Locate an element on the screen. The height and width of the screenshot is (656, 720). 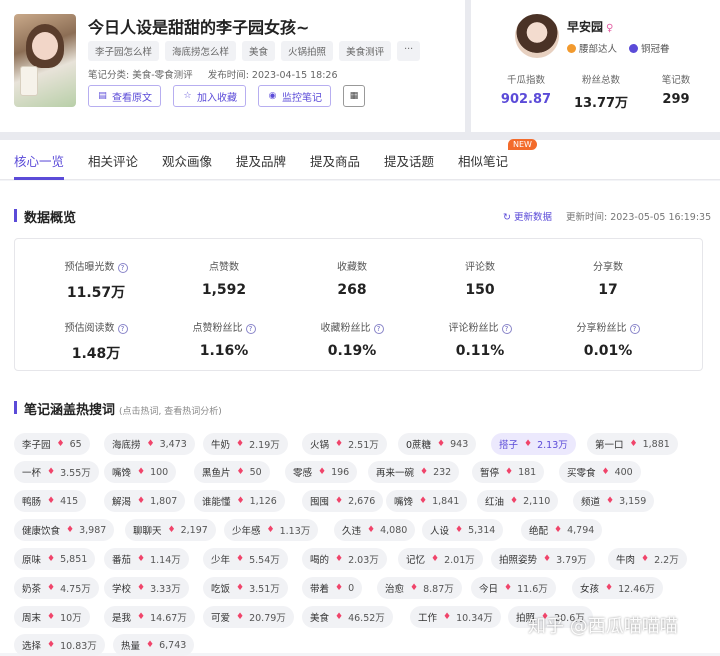
keyword-chip: 再来一碗 ♦ 232 is located at coordinates (414, 472).